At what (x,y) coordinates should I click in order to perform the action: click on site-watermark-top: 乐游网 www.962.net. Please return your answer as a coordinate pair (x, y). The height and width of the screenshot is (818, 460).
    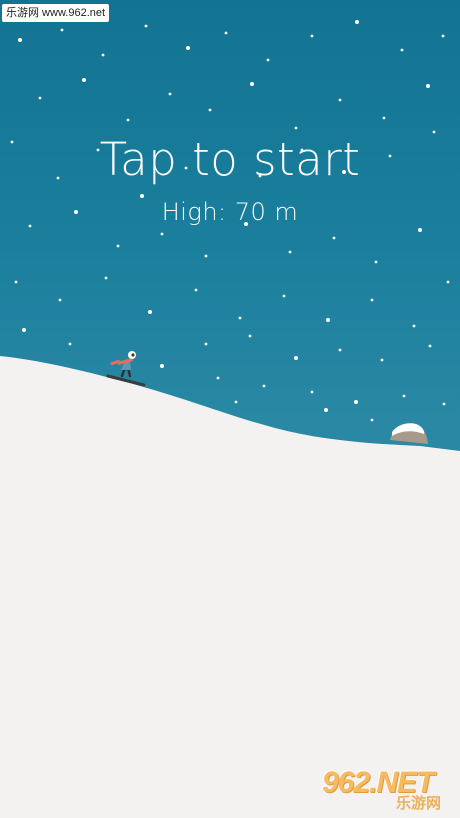
    Looking at the image, I should click on (56, 13).